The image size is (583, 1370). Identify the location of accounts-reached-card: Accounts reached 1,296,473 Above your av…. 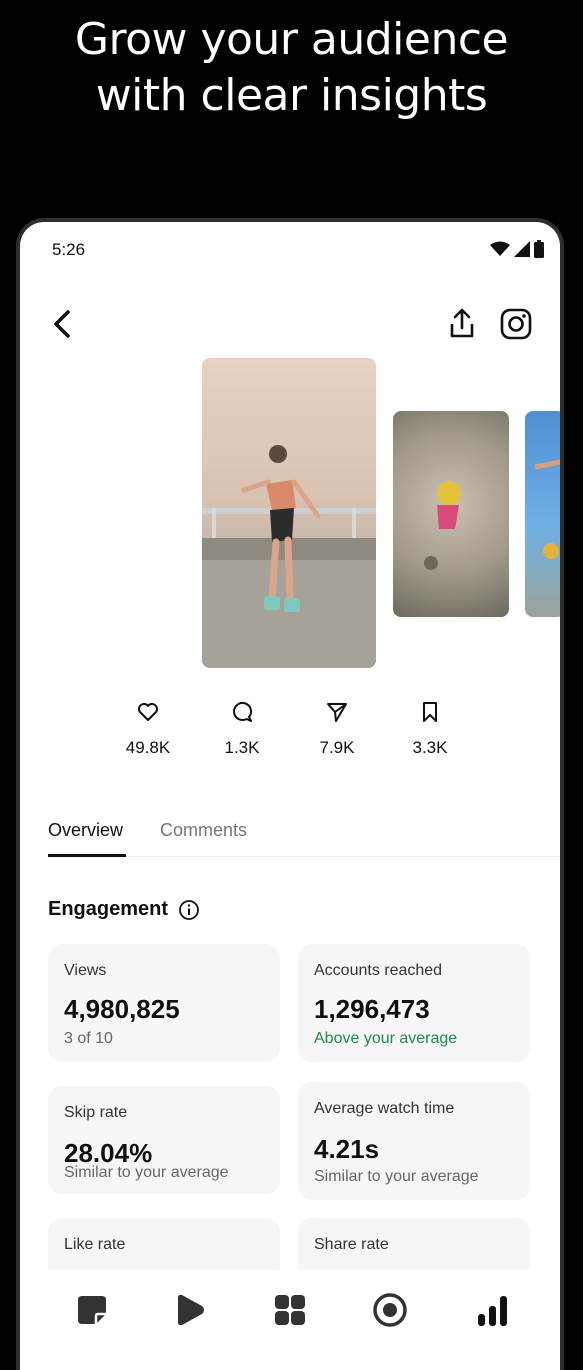
(414, 1003).